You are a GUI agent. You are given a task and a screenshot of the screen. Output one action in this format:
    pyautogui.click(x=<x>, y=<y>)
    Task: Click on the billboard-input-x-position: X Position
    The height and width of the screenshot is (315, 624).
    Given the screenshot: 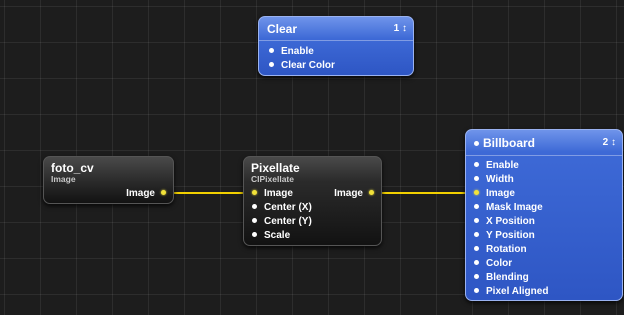 What is the action you would take?
    pyautogui.click(x=504, y=222)
    